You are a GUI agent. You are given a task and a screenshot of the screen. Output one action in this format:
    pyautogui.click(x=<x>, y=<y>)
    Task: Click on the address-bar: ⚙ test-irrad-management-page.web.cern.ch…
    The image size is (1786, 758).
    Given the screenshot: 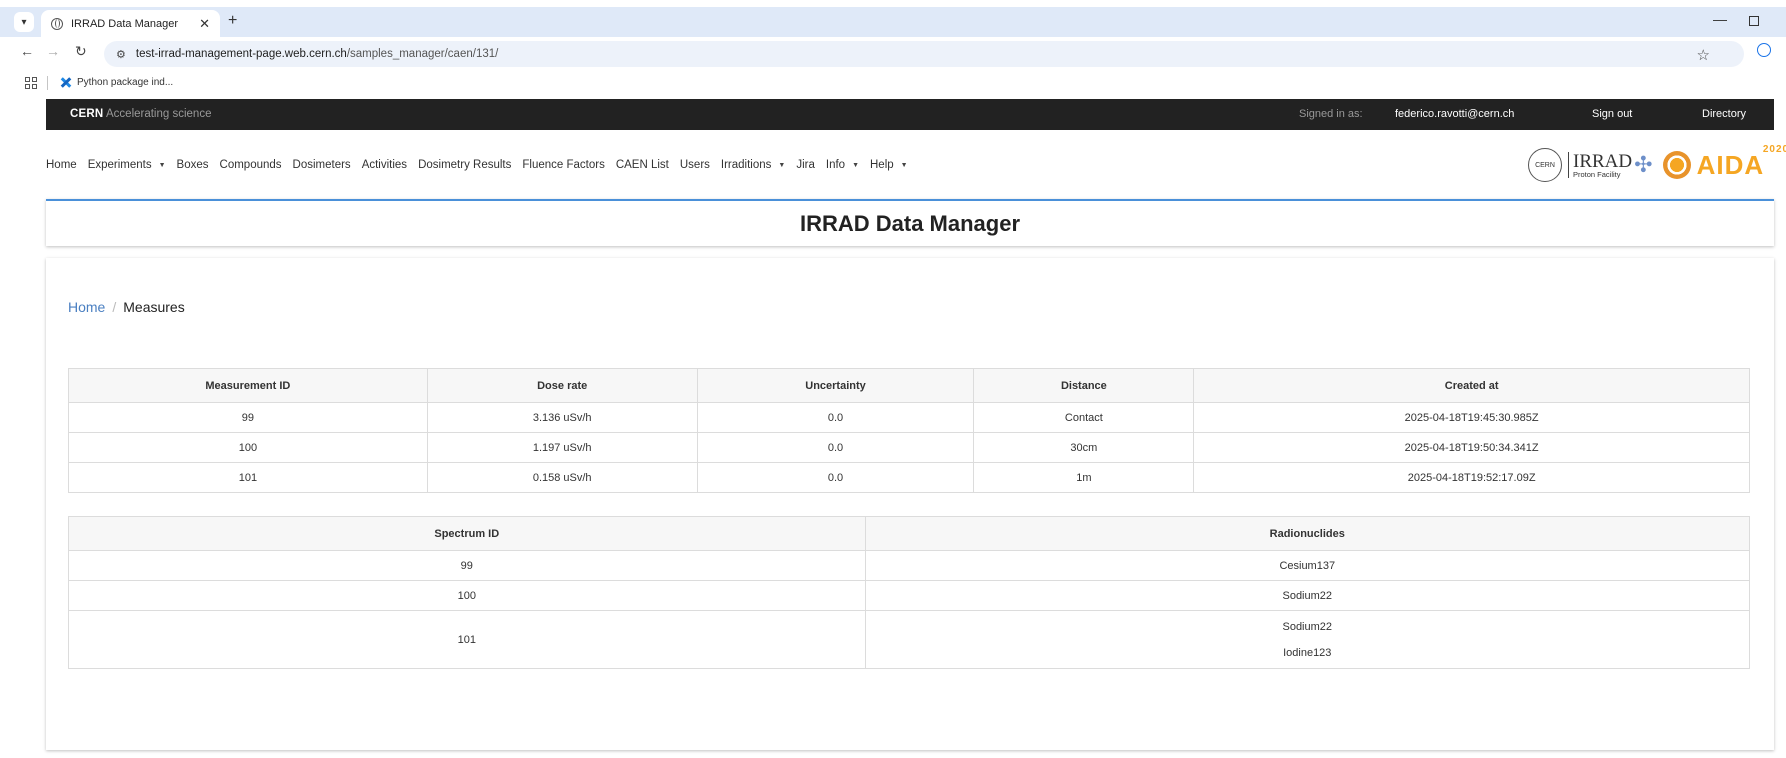 What is the action you would take?
    pyautogui.click(x=924, y=54)
    